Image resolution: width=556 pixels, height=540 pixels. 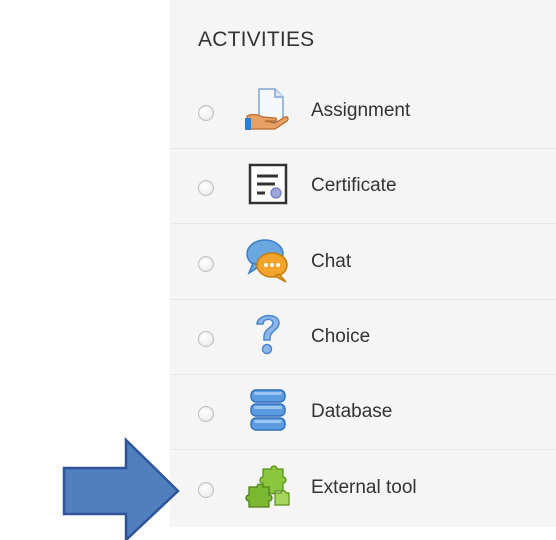 I want to click on assignment-icon, so click(x=267, y=109).